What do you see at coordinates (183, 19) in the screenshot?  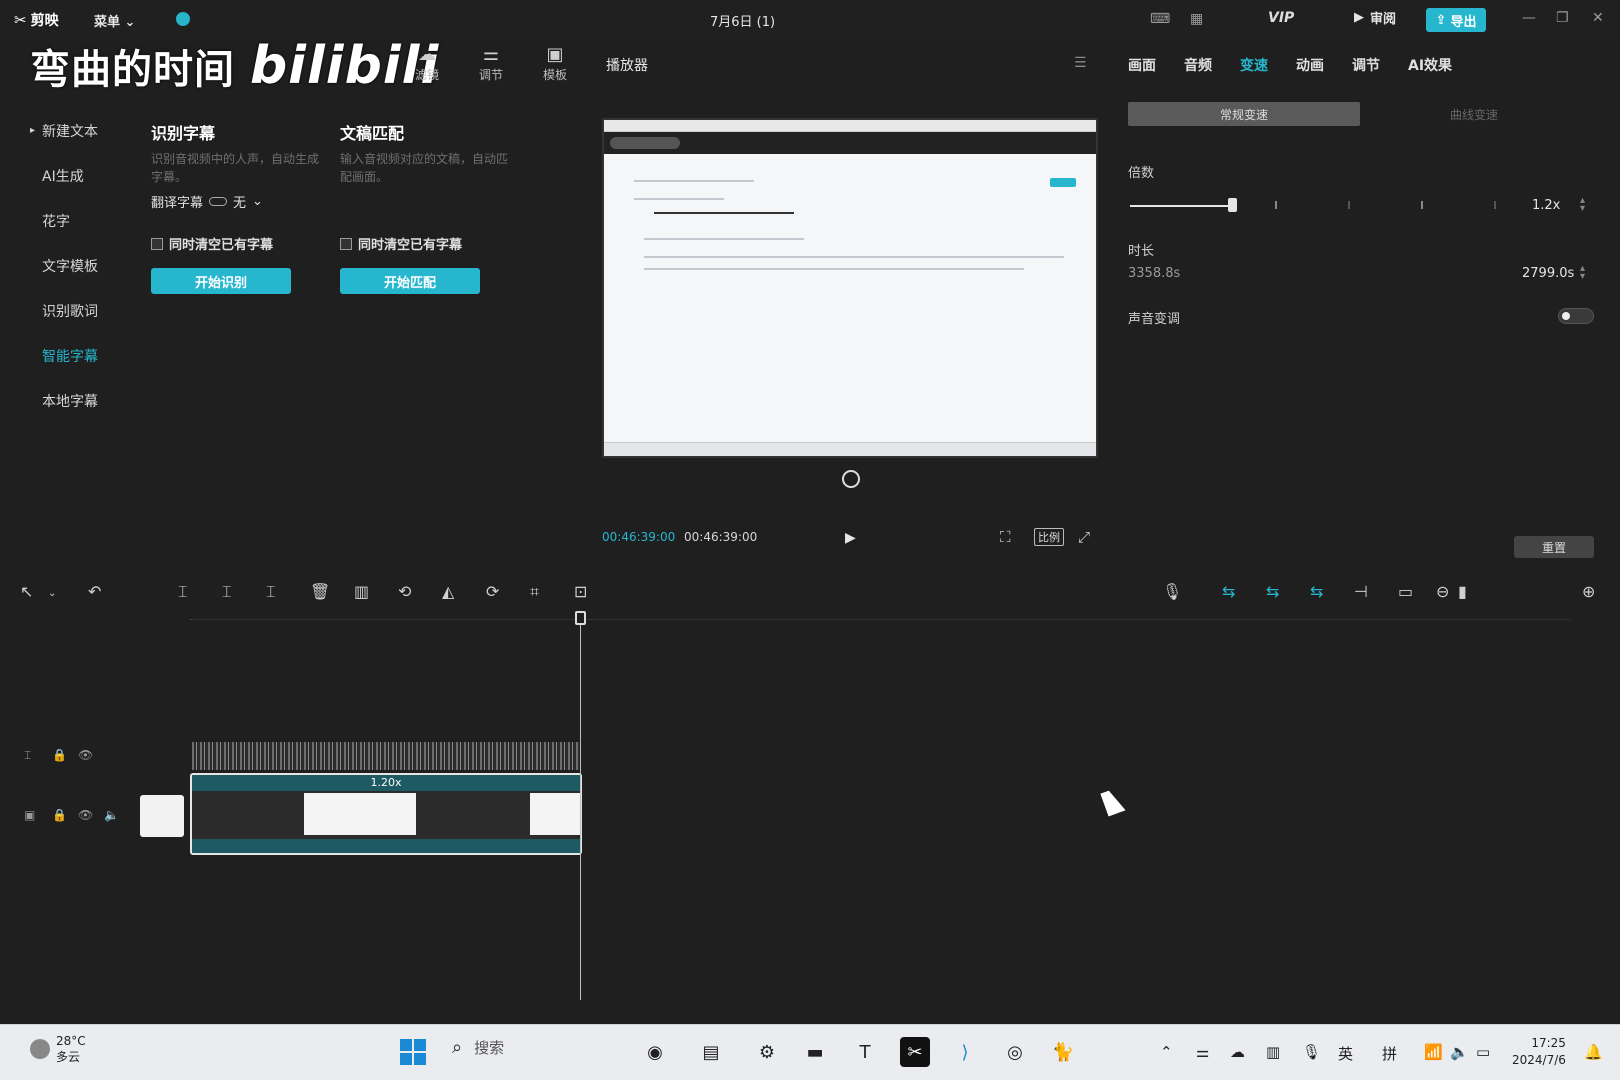 I see `cloud-sync-icon` at bounding box center [183, 19].